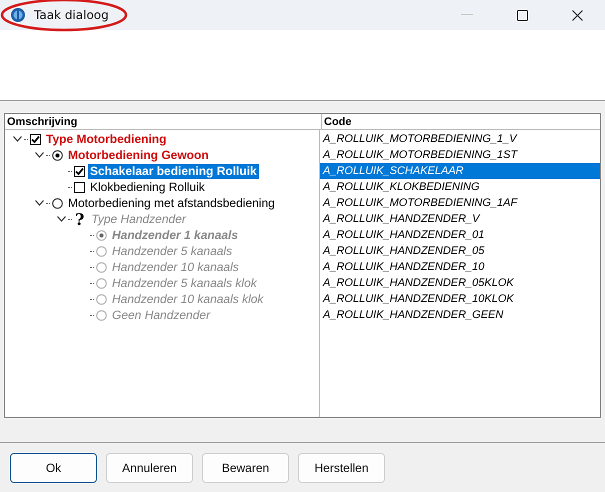 The image size is (605, 492). Describe the element at coordinates (53, 467) in the screenshot. I see `dialog-button: Ok` at that location.